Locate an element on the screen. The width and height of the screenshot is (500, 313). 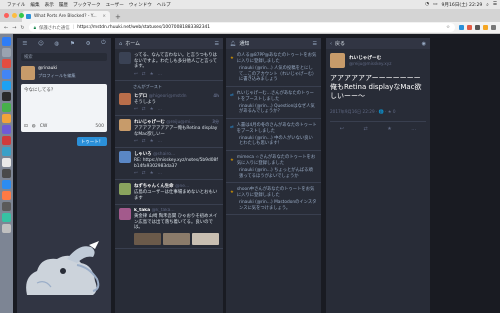
status-time: 4h is located at coordinates (216, 95).